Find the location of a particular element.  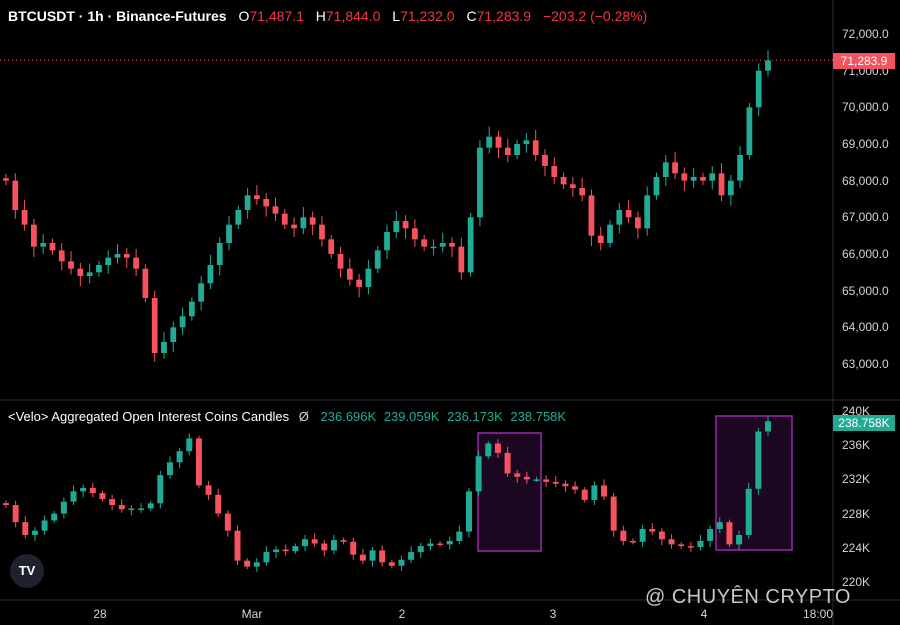

oi-value-4: 238.758K is located at coordinates (538, 416).